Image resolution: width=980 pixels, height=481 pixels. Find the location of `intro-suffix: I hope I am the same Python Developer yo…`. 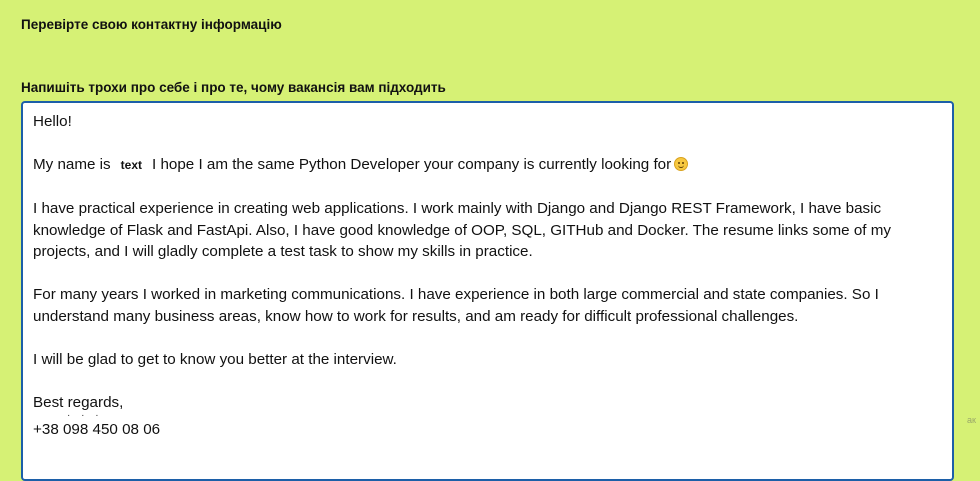

intro-suffix: I hope I am the same Python Developer yo… is located at coordinates (412, 164).